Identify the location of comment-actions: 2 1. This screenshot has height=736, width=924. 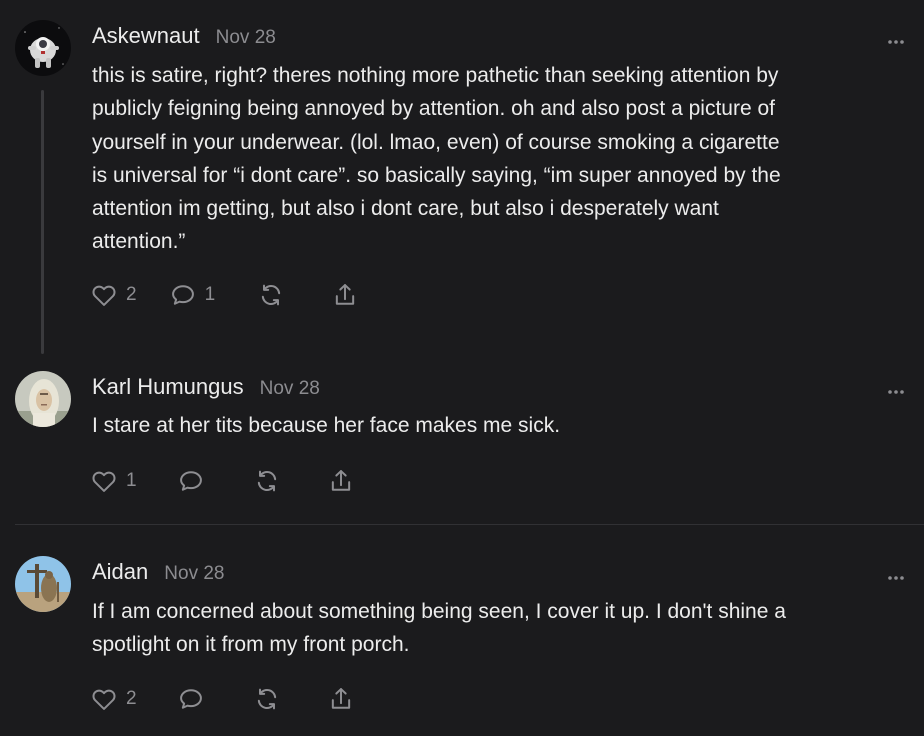
(224, 295).